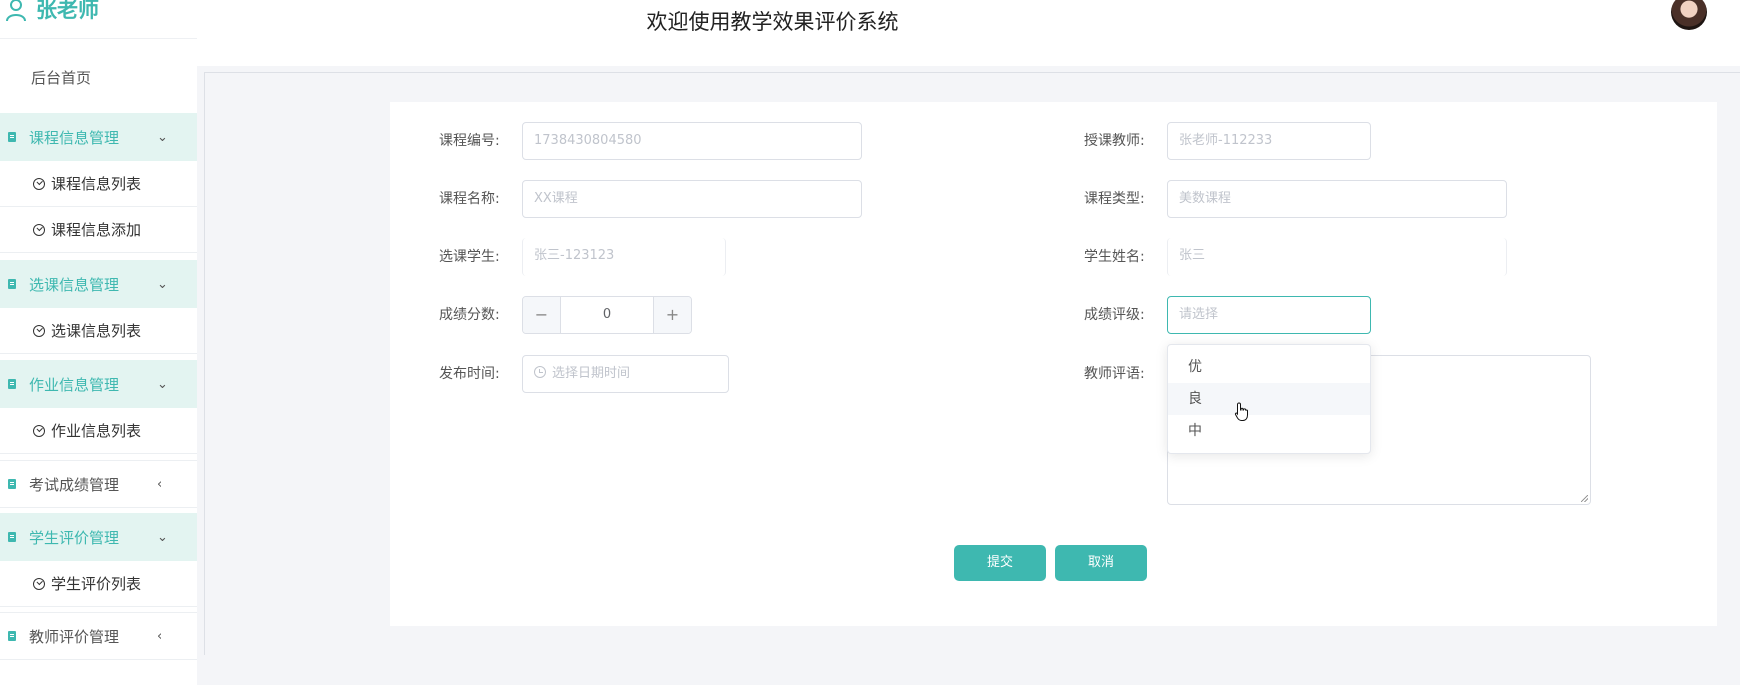 This screenshot has height=685, width=1740. What do you see at coordinates (74, 484) in the screenshot?
I see `sidebar-group-label: 考试成绩管理` at bounding box center [74, 484].